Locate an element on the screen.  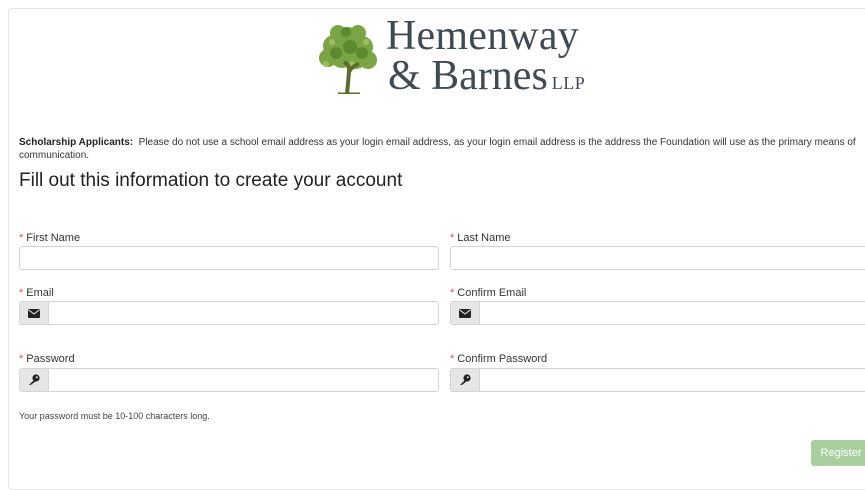
email-input is located at coordinates (229, 313).